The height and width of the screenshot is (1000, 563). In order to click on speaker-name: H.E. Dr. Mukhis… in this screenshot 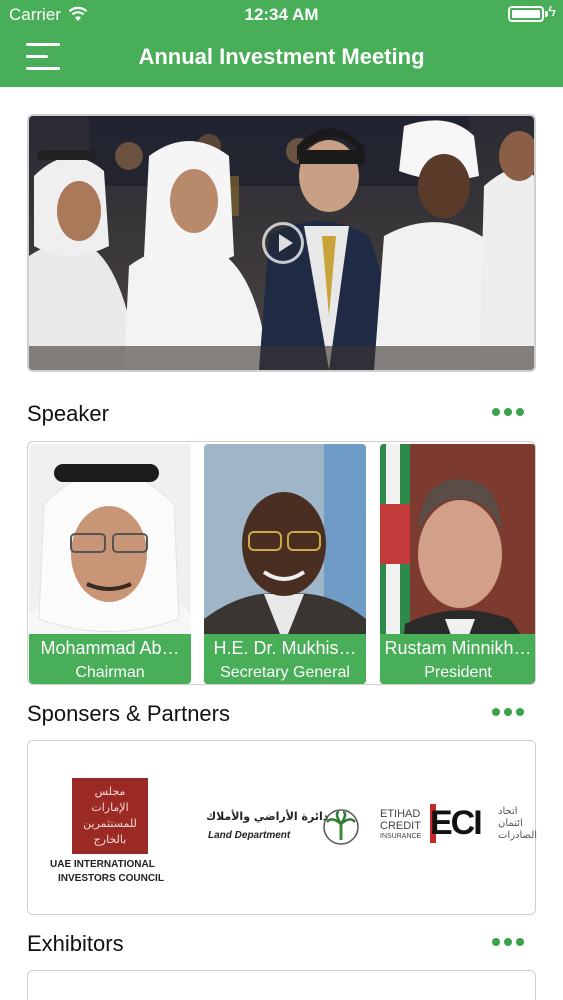, I will do `click(285, 648)`.